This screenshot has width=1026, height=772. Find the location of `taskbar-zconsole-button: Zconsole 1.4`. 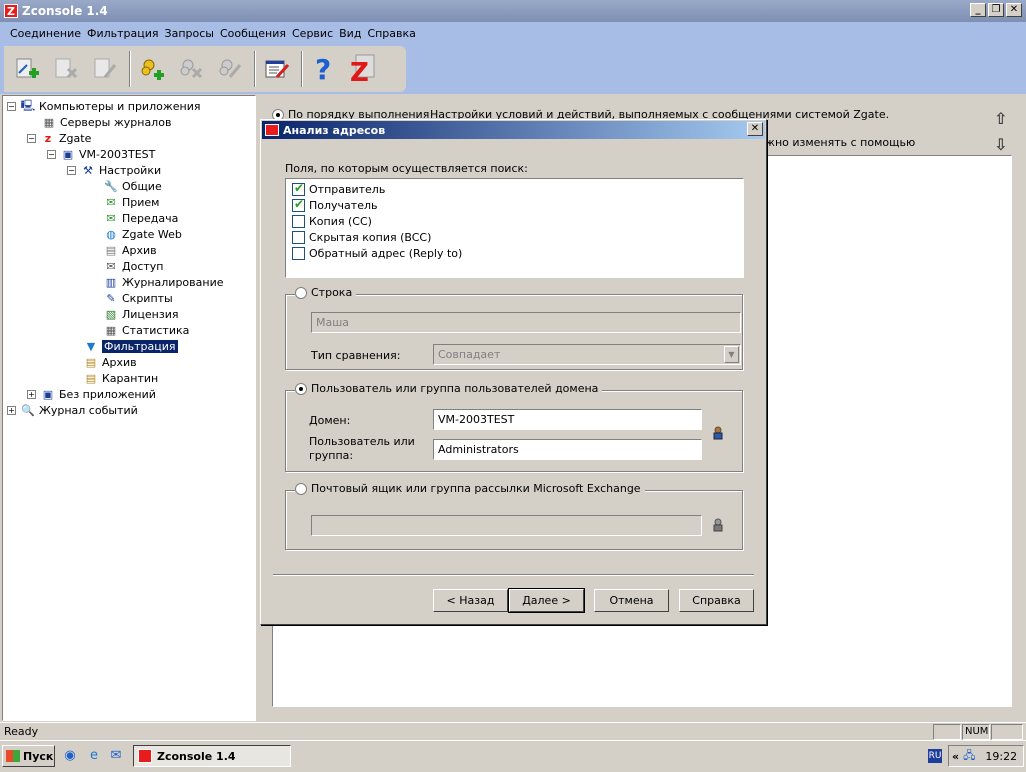

taskbar-zconsole-button: Zconsole 1.4 is located at coordinates (212, 756).